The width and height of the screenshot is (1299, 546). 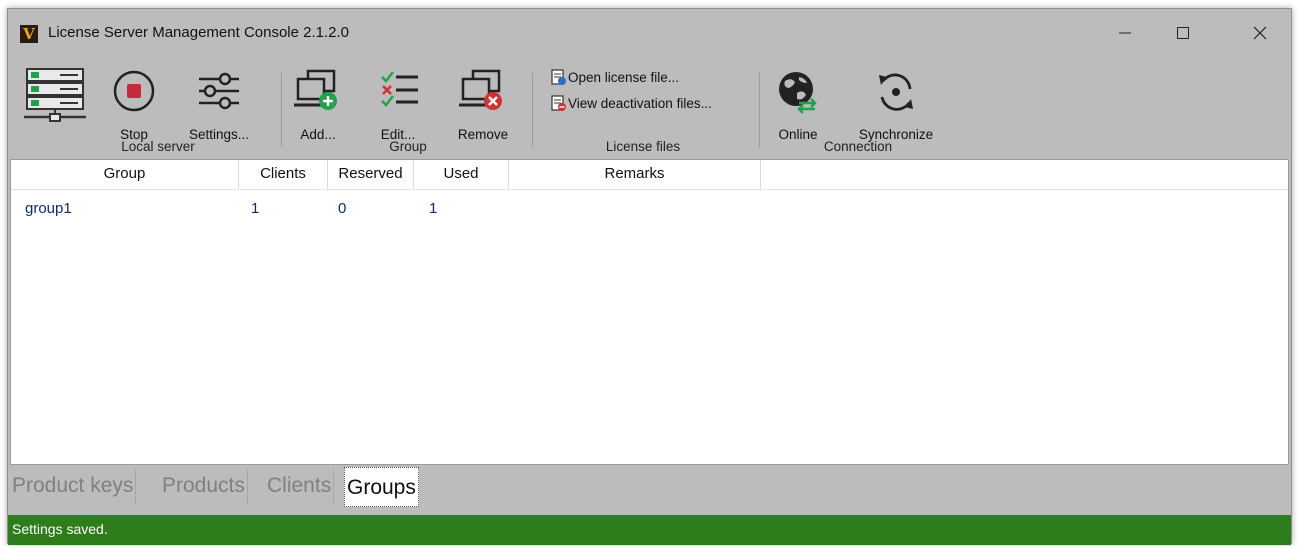 I want to click on group-group-label: Group, so click(x=408, y=146).